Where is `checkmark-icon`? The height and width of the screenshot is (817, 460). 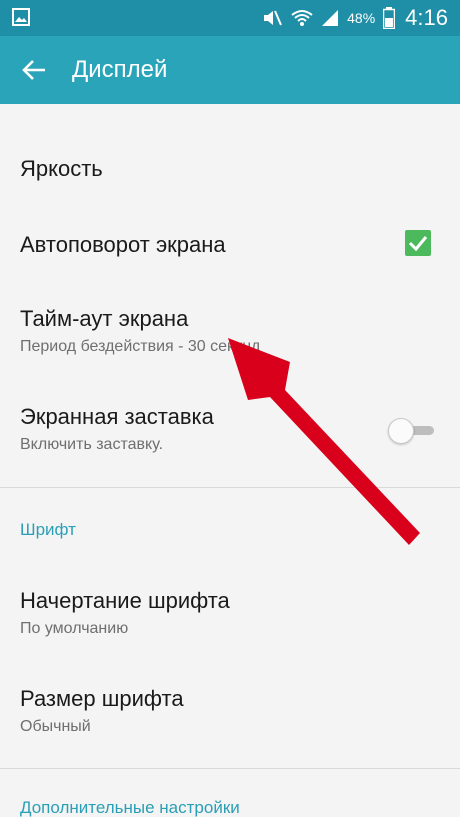
checkmark-icon is located at coordinates (418, 244).